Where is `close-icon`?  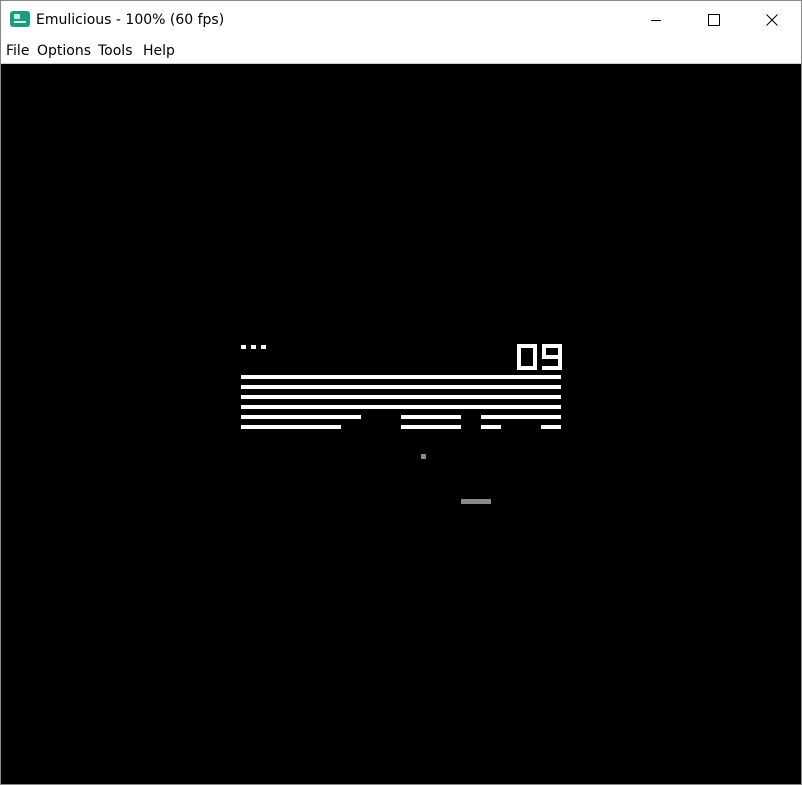 close-icon is located at coordinates (772, 20).